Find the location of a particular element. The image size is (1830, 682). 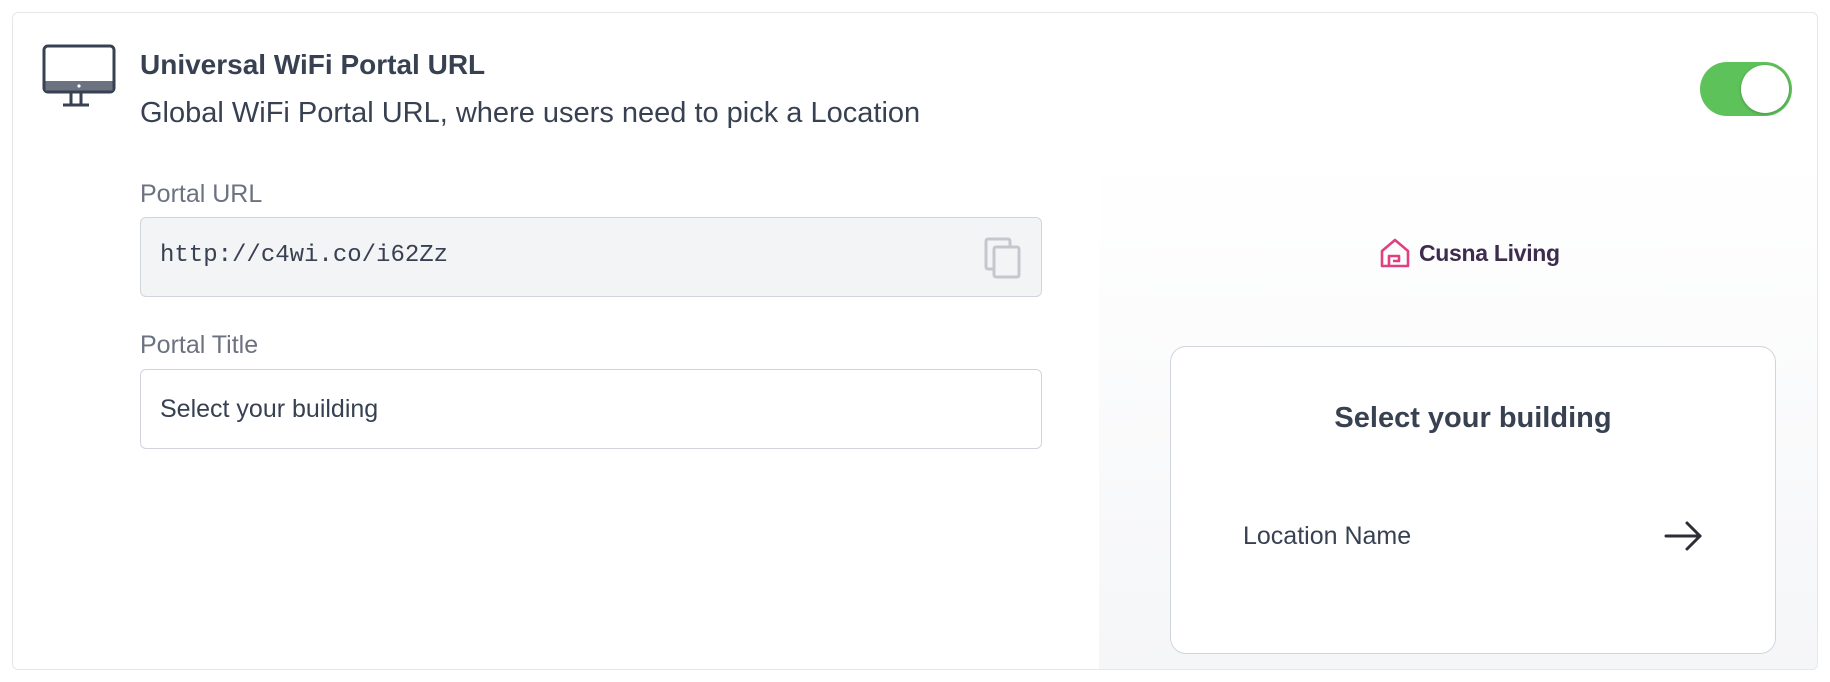

copy-icon is located at coordinates (1003, 258).